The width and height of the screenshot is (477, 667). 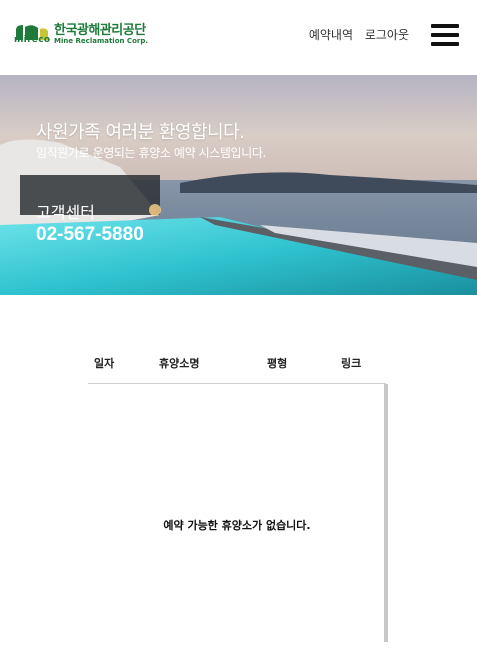 What do you see at coordinates (151, 153) in the screenshot?
I see `hero-subtitle: 임직원가로 운영되는 휴양소 예약 시스템입니다.` at bounding box center [151, 153].